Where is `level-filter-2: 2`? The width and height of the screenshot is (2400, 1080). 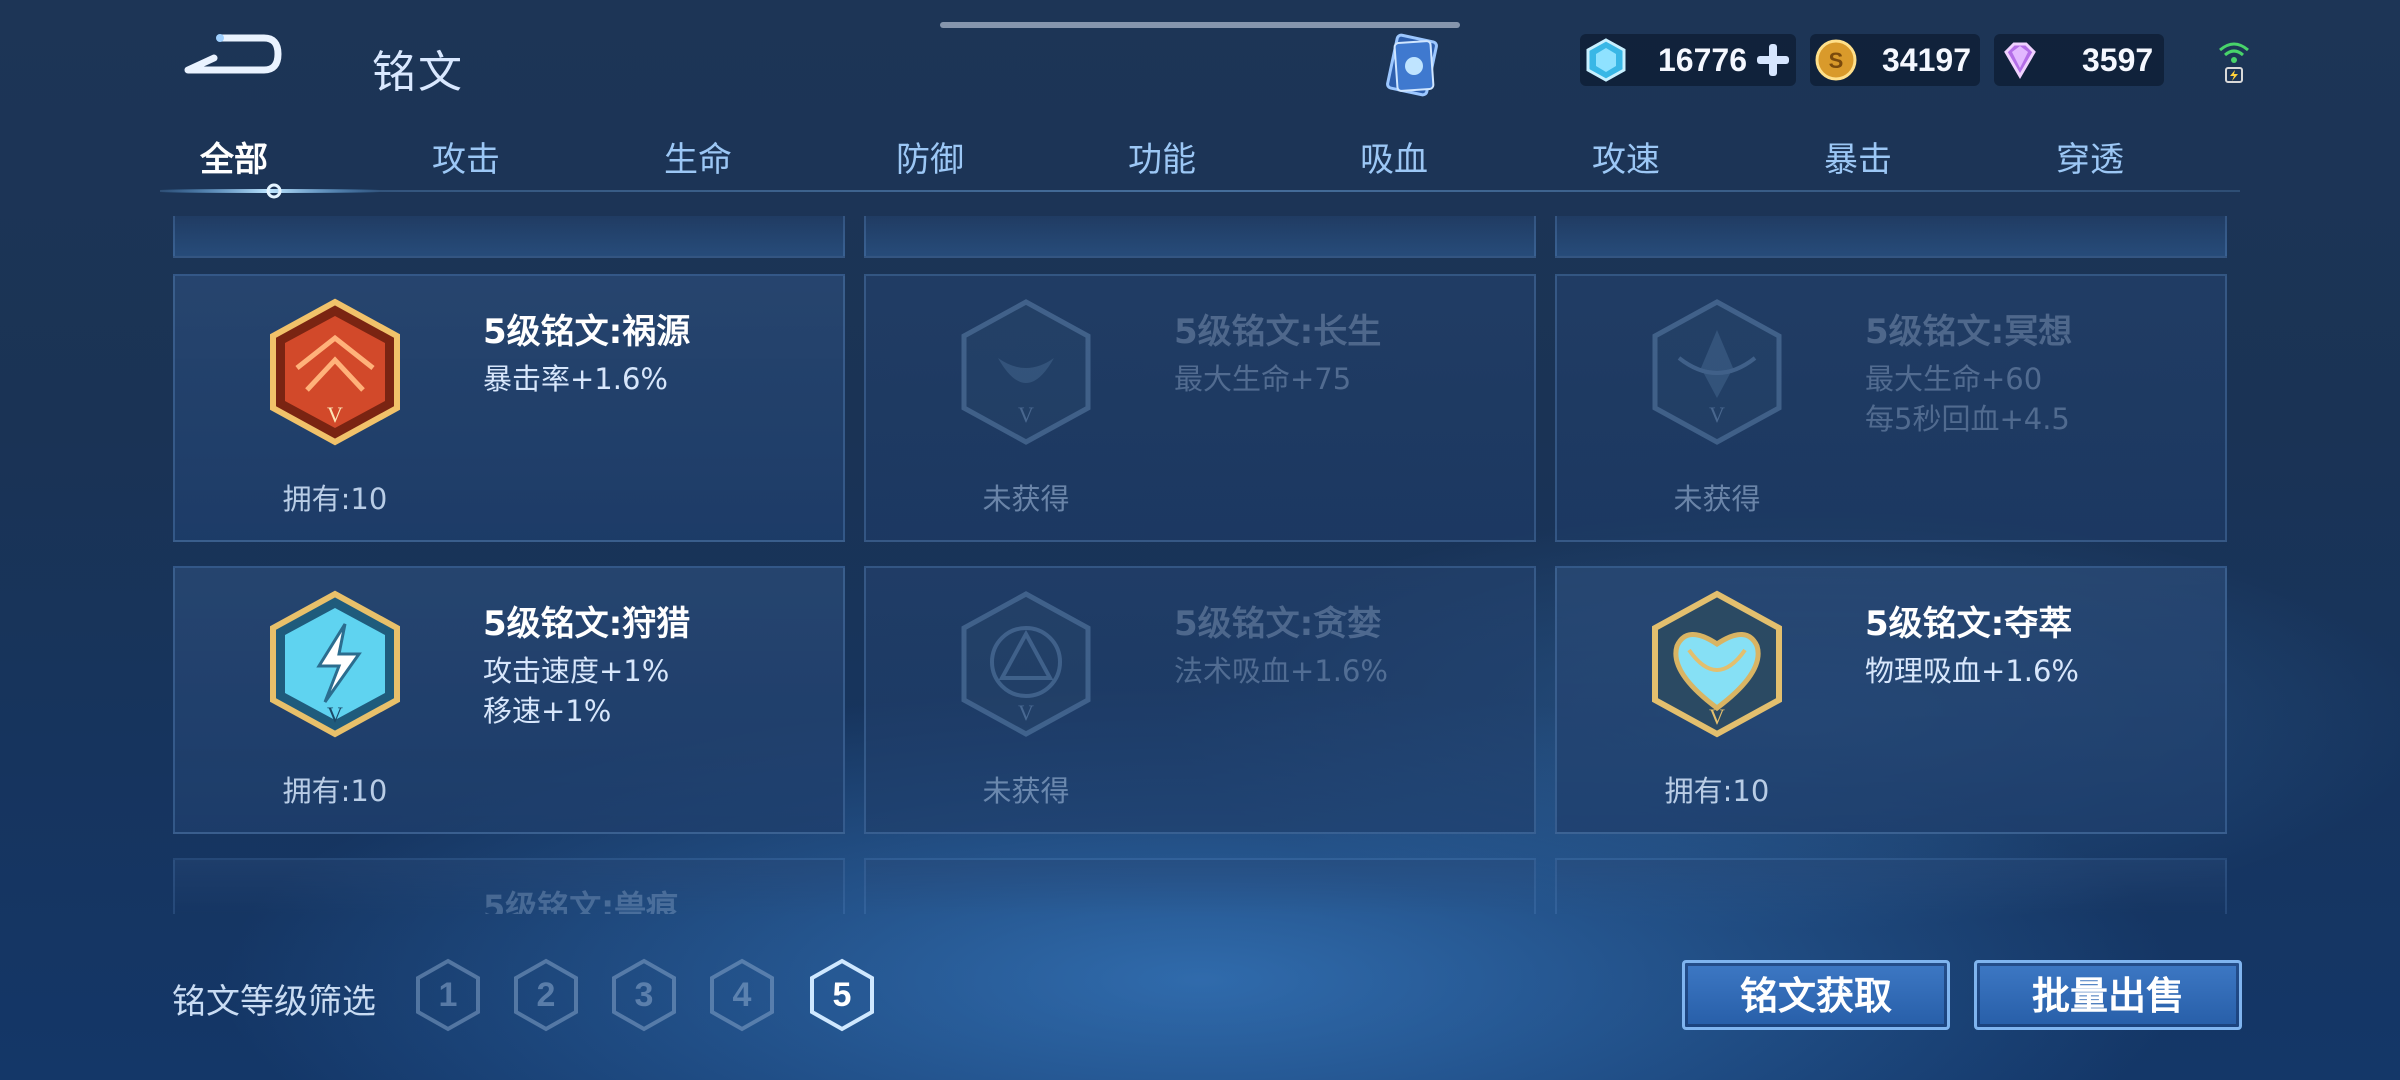 level-filter-2: 2 is located at coordinates (546, 995).